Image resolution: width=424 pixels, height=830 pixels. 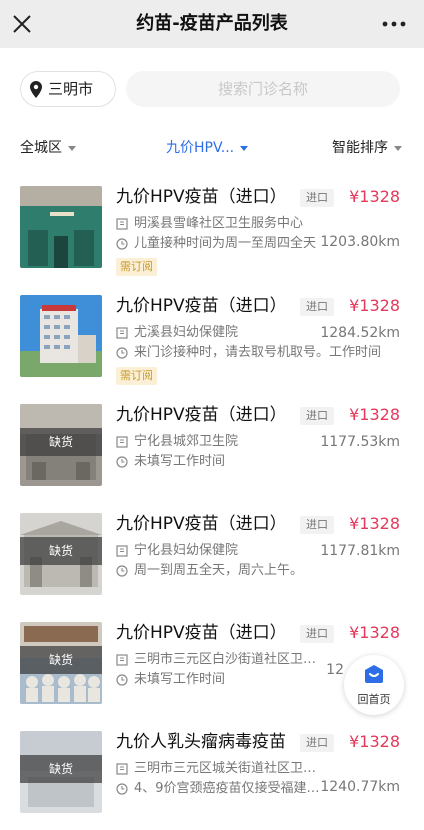 I want to click on sort-filter: 智能排序, so click(x=367, y=148).